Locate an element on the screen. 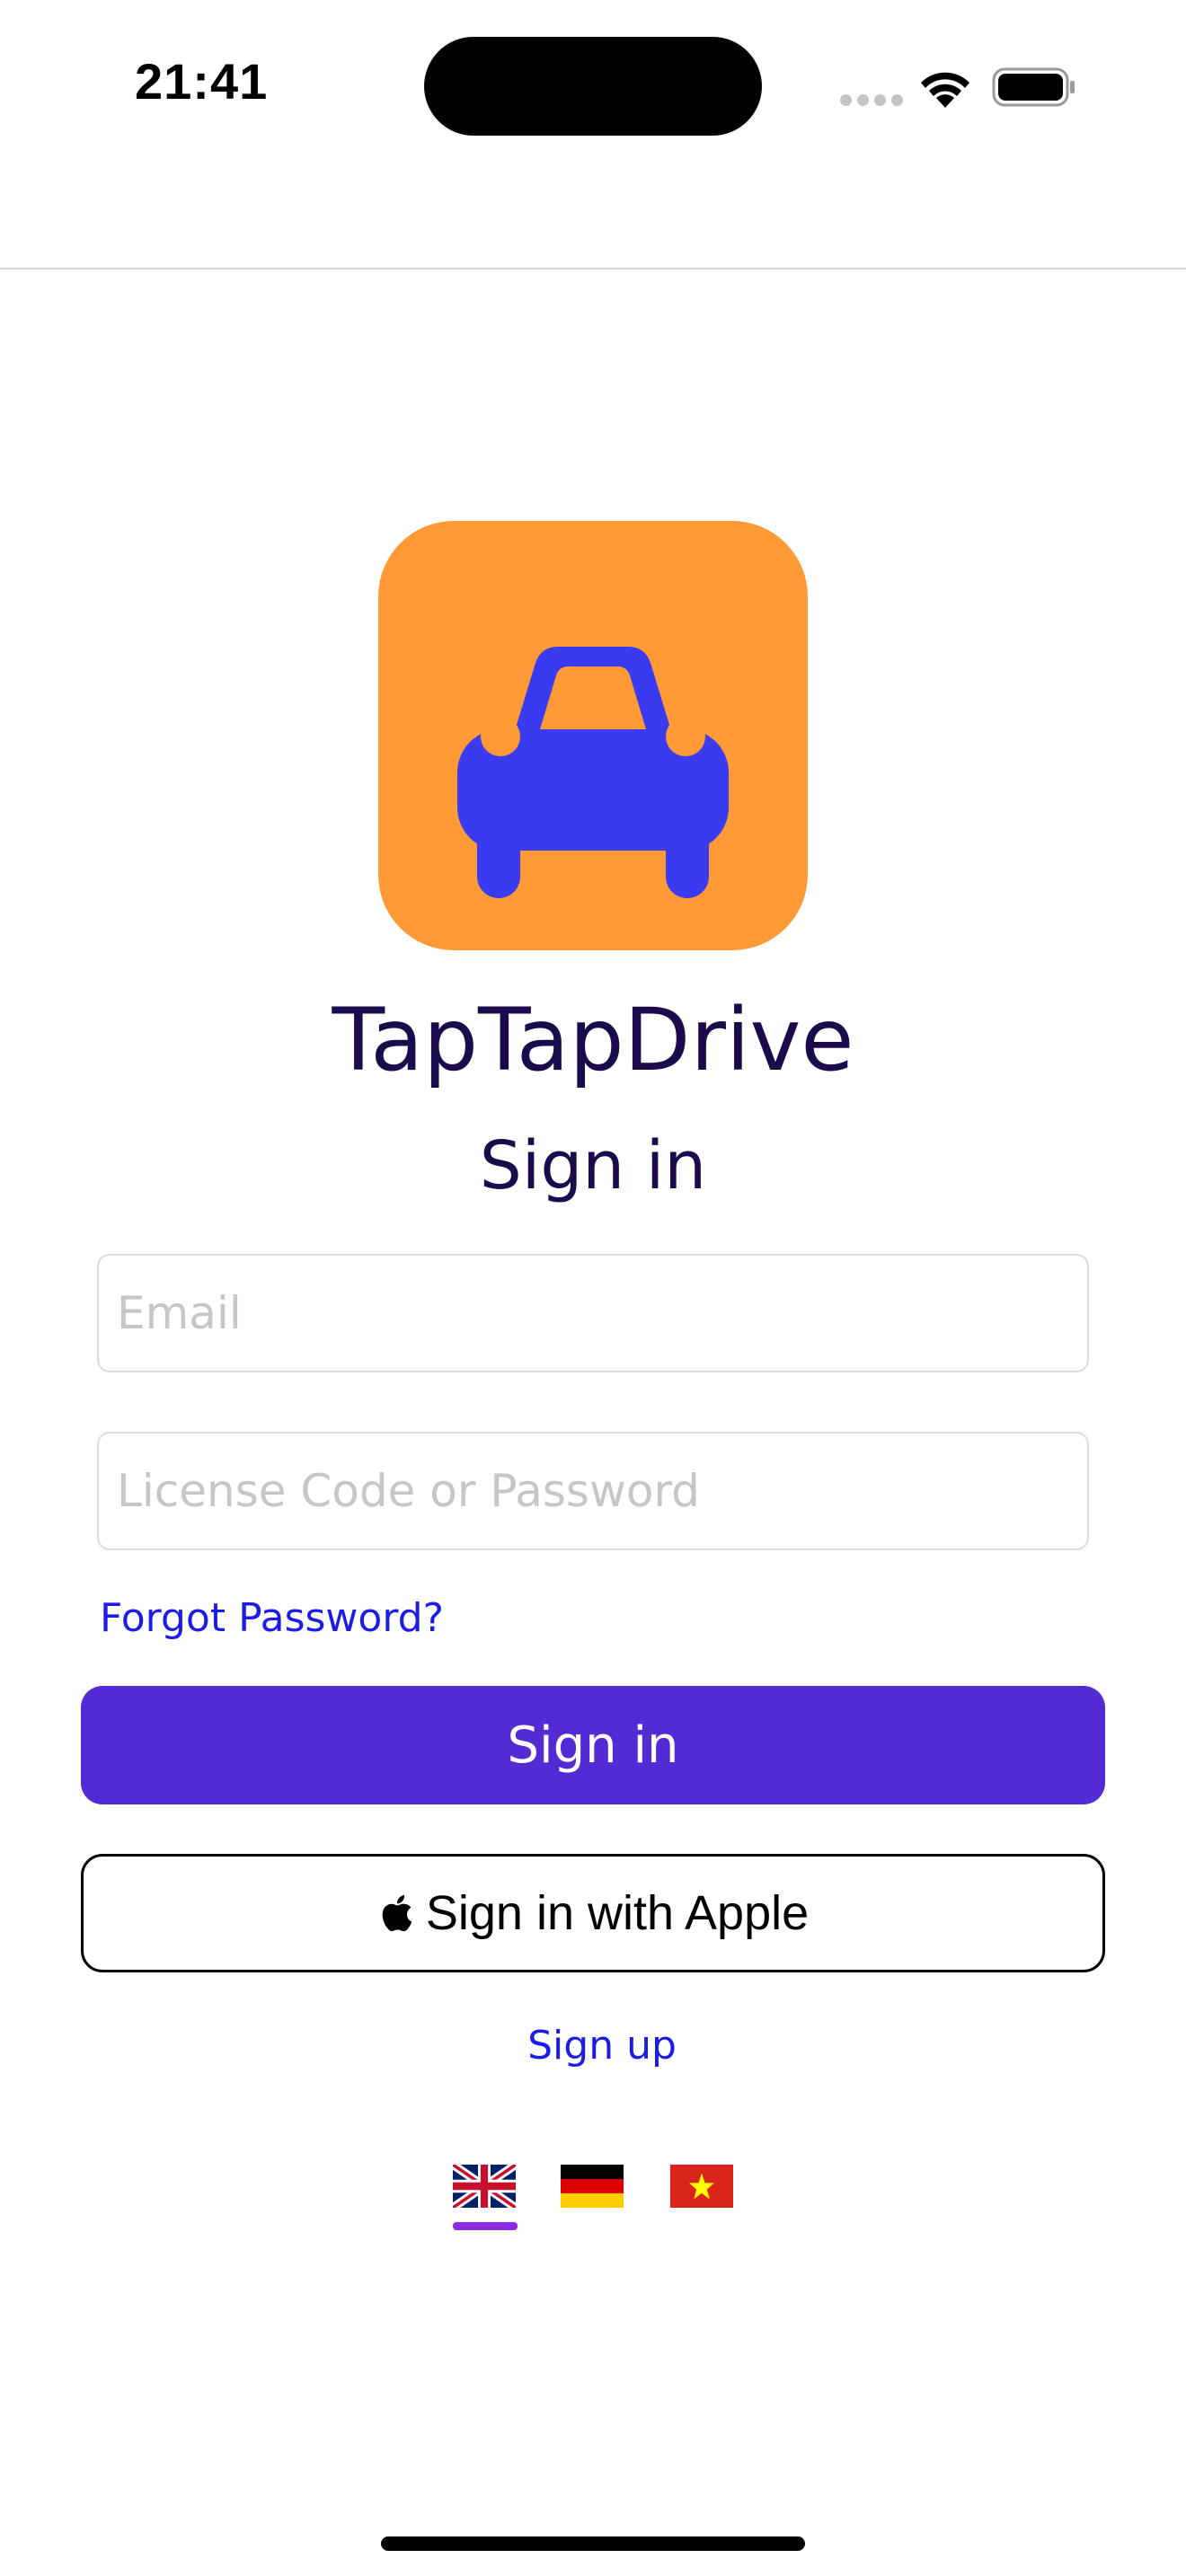  car-icon is located at coordinates (593, 772).